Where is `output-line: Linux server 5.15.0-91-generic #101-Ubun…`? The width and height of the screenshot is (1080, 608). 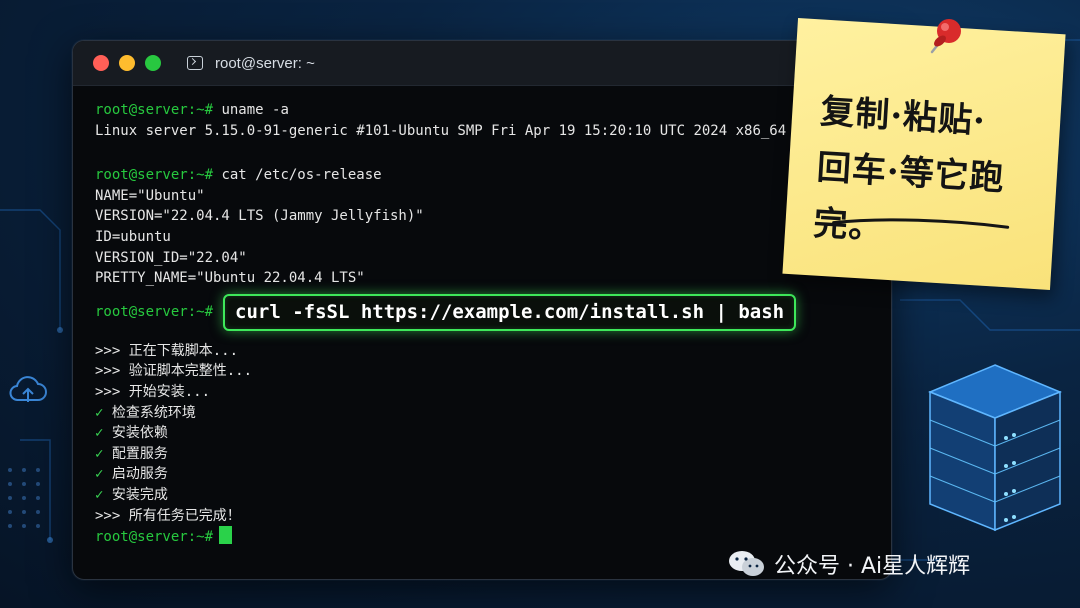 output-line: Linux server 5.15.0-91-generic #101-Ubun… is located at coordinates (483, 130).